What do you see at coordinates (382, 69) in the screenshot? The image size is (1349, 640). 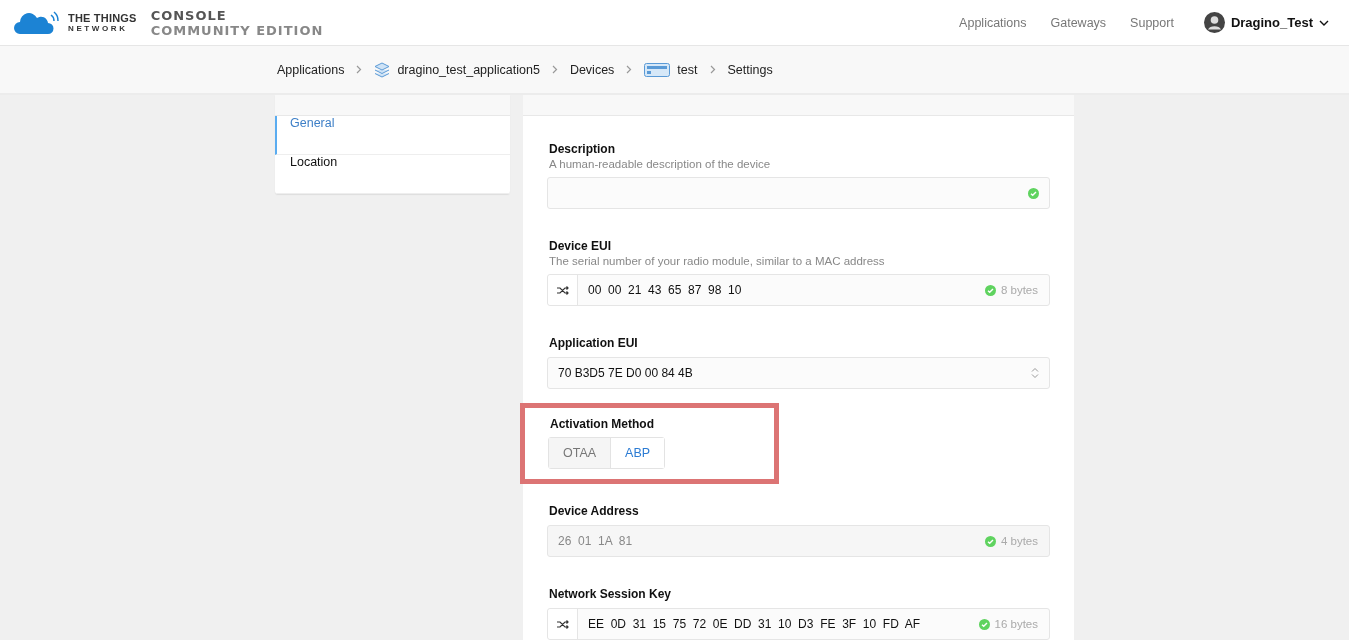 I see `layers-icon` at bounding box center [382, 69].